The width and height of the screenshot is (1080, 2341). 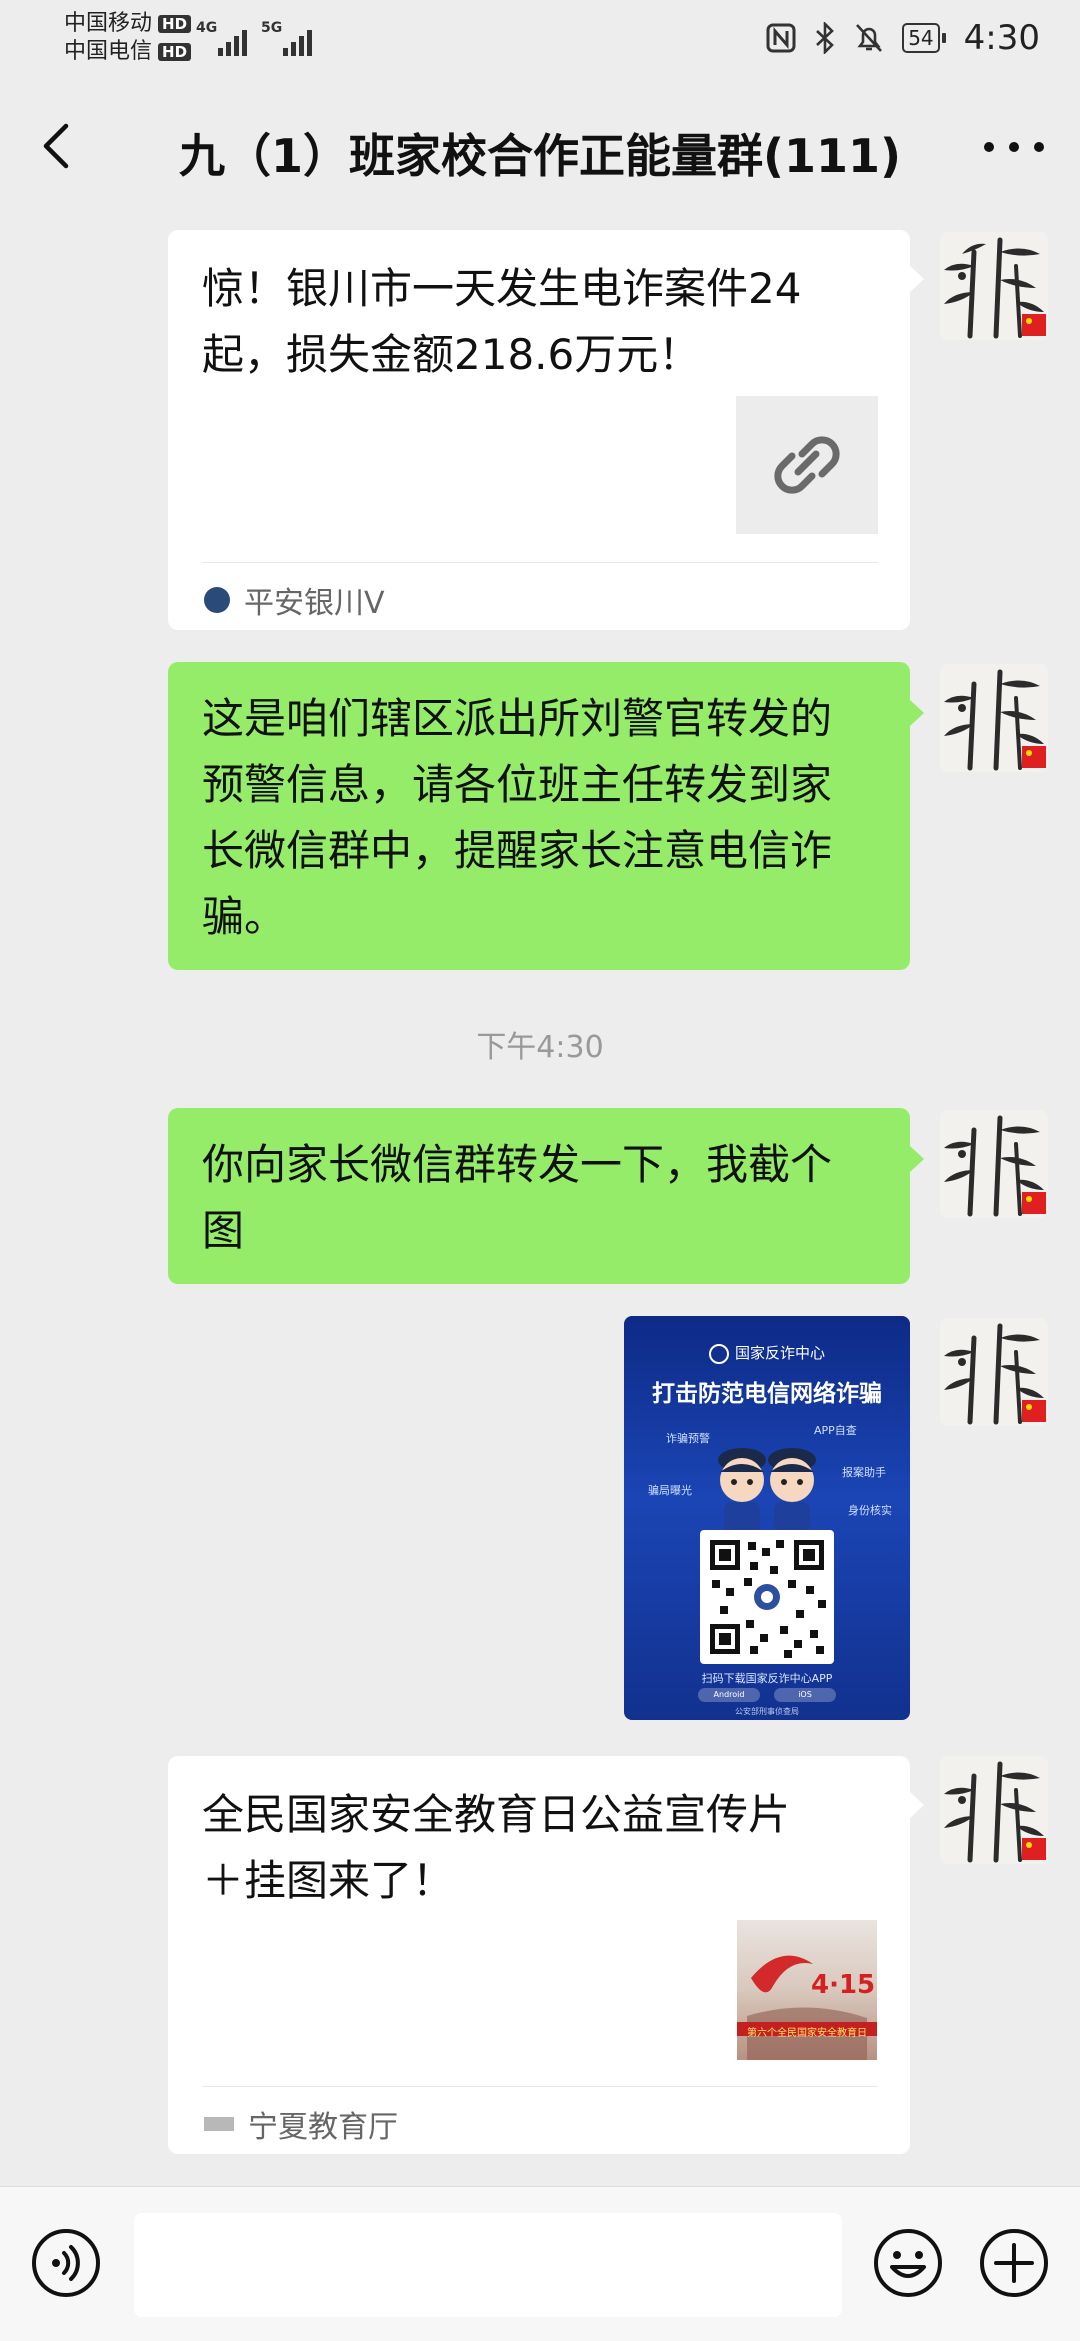 I want to click on status-bar: 中国移动 HD 中国电信 HD 4G 5G 54 4:30, so click(x=540, y=39).